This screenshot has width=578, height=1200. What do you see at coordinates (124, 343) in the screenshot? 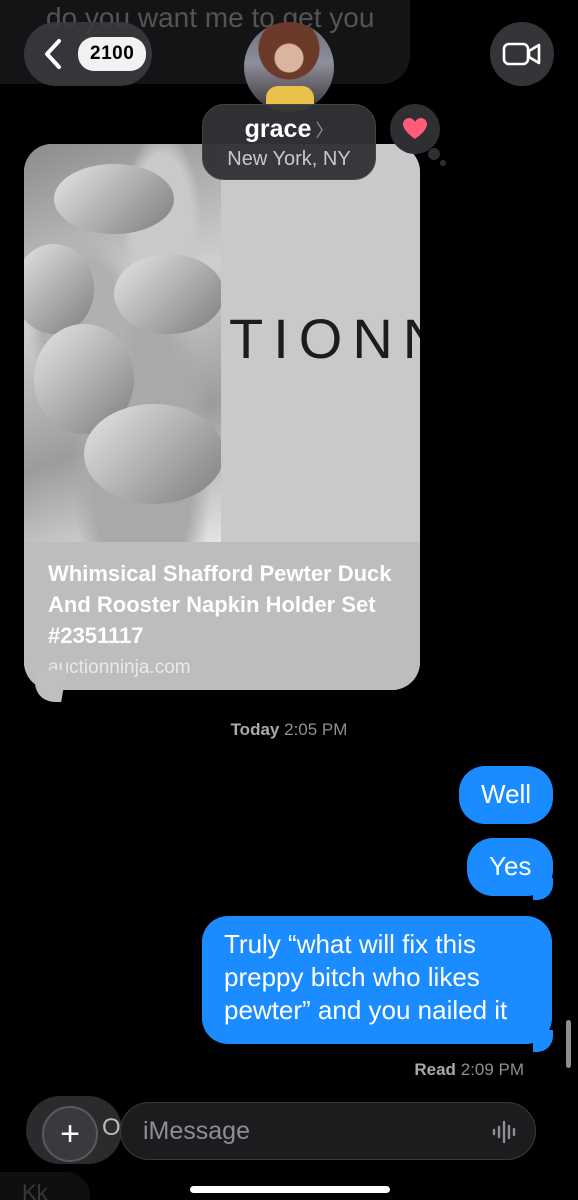
I see `pewter-ducks-photo` at bounding box center [124, 343].